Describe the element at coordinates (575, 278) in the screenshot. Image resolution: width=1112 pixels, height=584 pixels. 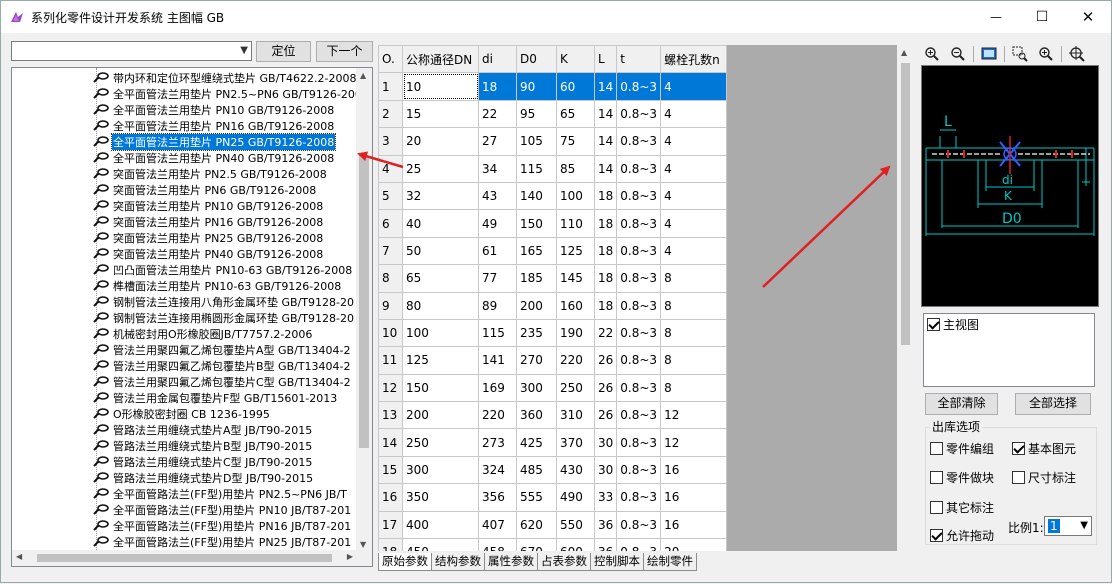
I see `table-cell: 145` at that location.